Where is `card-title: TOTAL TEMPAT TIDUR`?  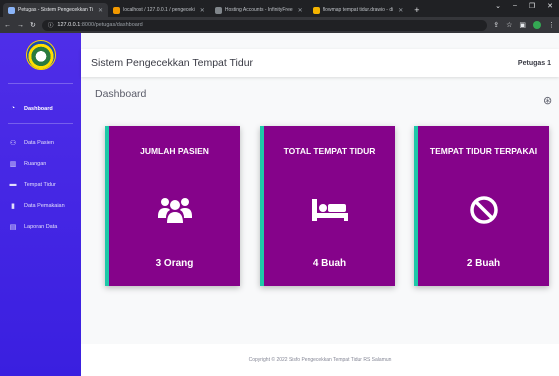
card-title: TOTAL TEMPAT TIDUR is located at coordinates (329, 151).